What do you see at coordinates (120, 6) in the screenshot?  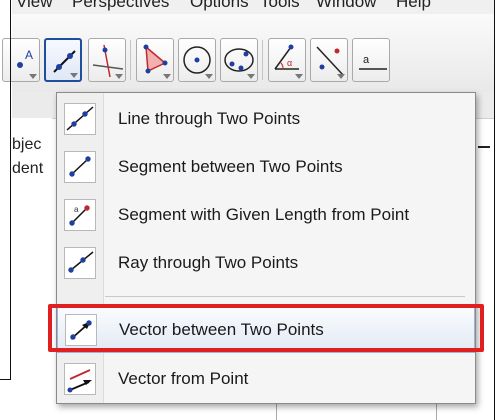 I see `menu-perspectives: Perspectives` at bounding box center [120, 6].